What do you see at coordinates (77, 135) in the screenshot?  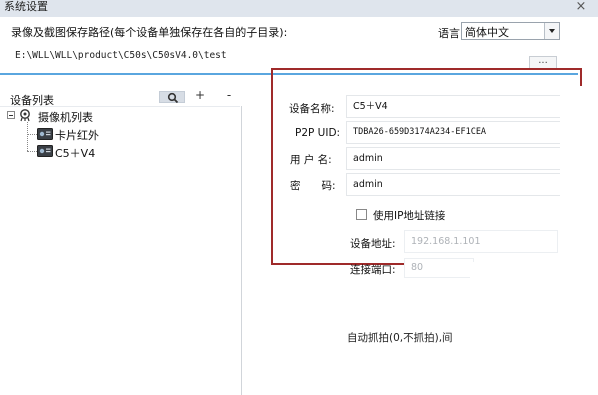 I see `tree-item-camera: 卡片红外` at bounding box center [77, 135].